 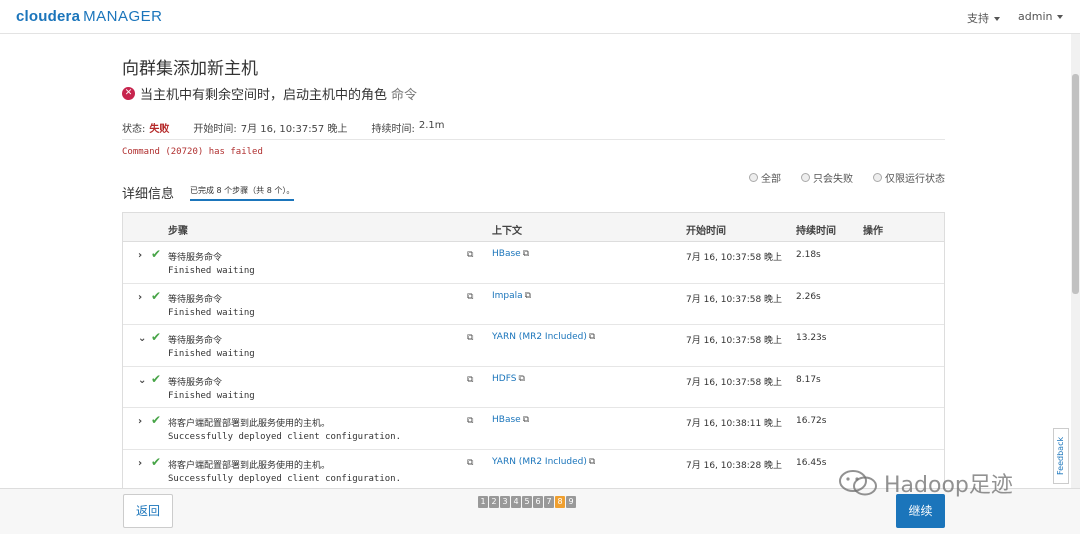 What do you see at coordinates (431, 125) in the screenshot?
I see `duration-value: 2.1m` at bounding box center [431, 125].